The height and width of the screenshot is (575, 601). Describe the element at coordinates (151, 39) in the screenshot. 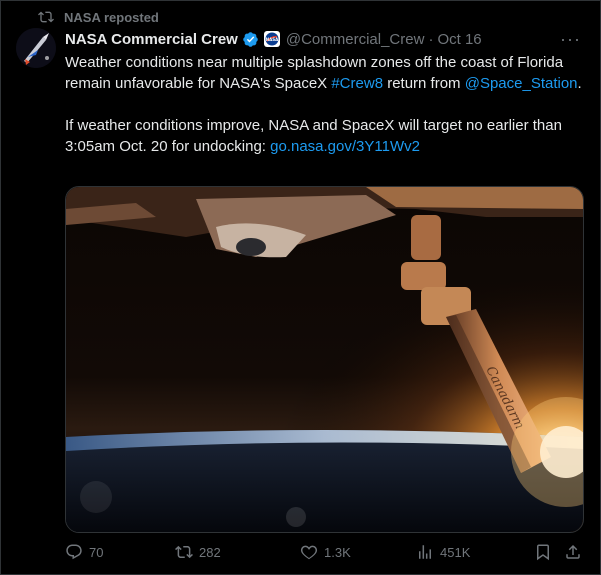

I see `author-name: NASA Commercial Crew` at that location.